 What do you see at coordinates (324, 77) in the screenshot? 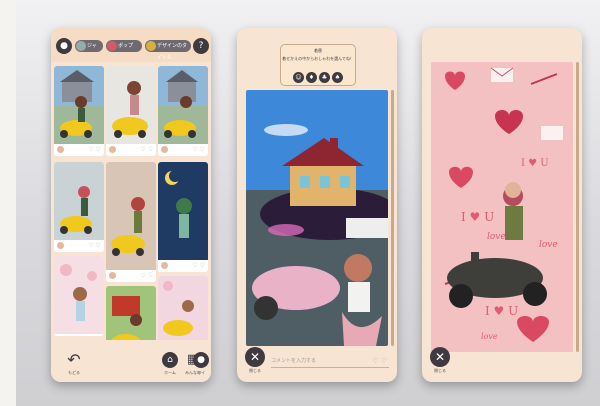
I see `scene-icon: ♣` at bounding box center [324, 77].